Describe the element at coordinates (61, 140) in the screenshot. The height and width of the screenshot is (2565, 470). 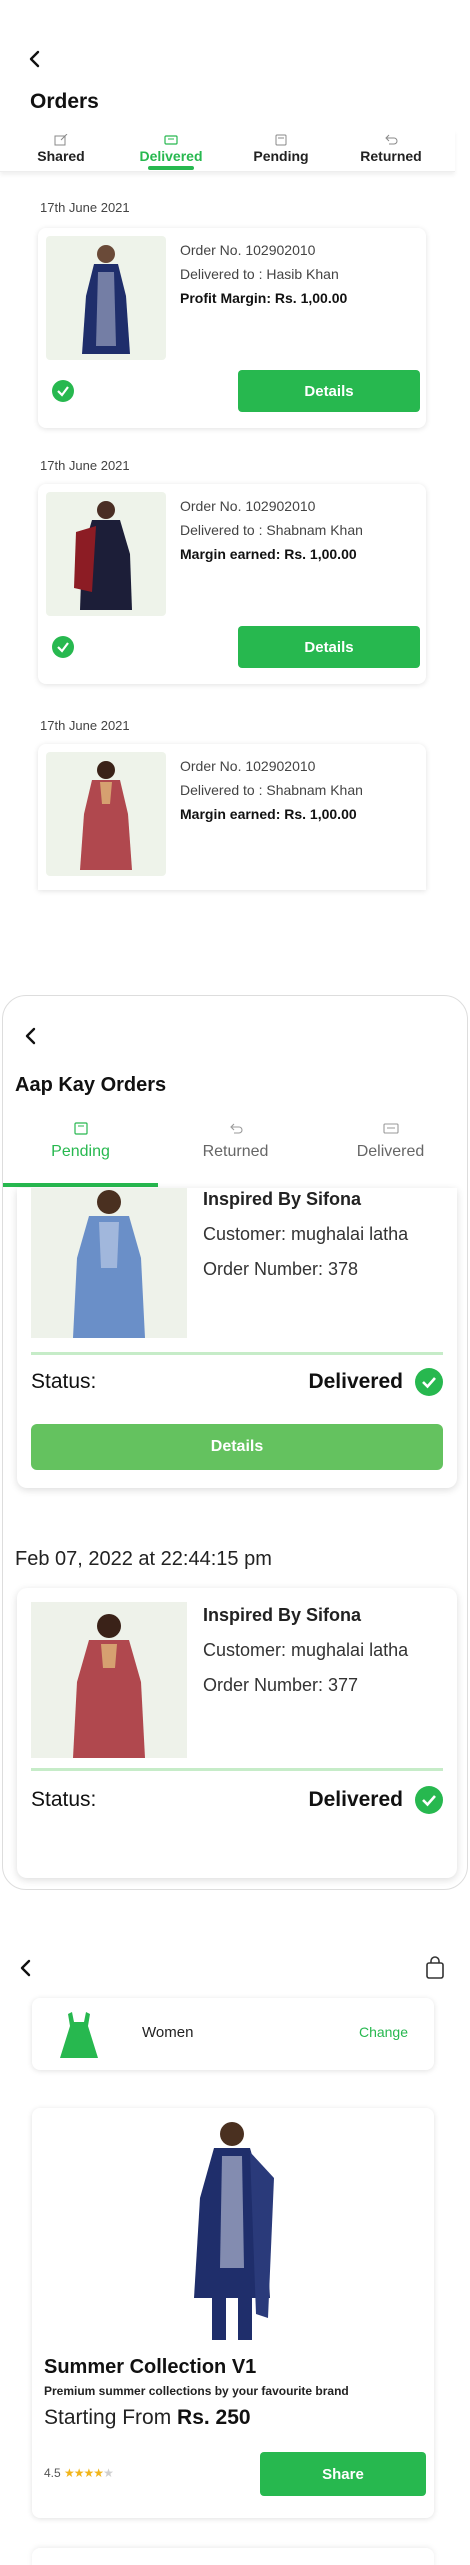
I see `share-icon` at that location.